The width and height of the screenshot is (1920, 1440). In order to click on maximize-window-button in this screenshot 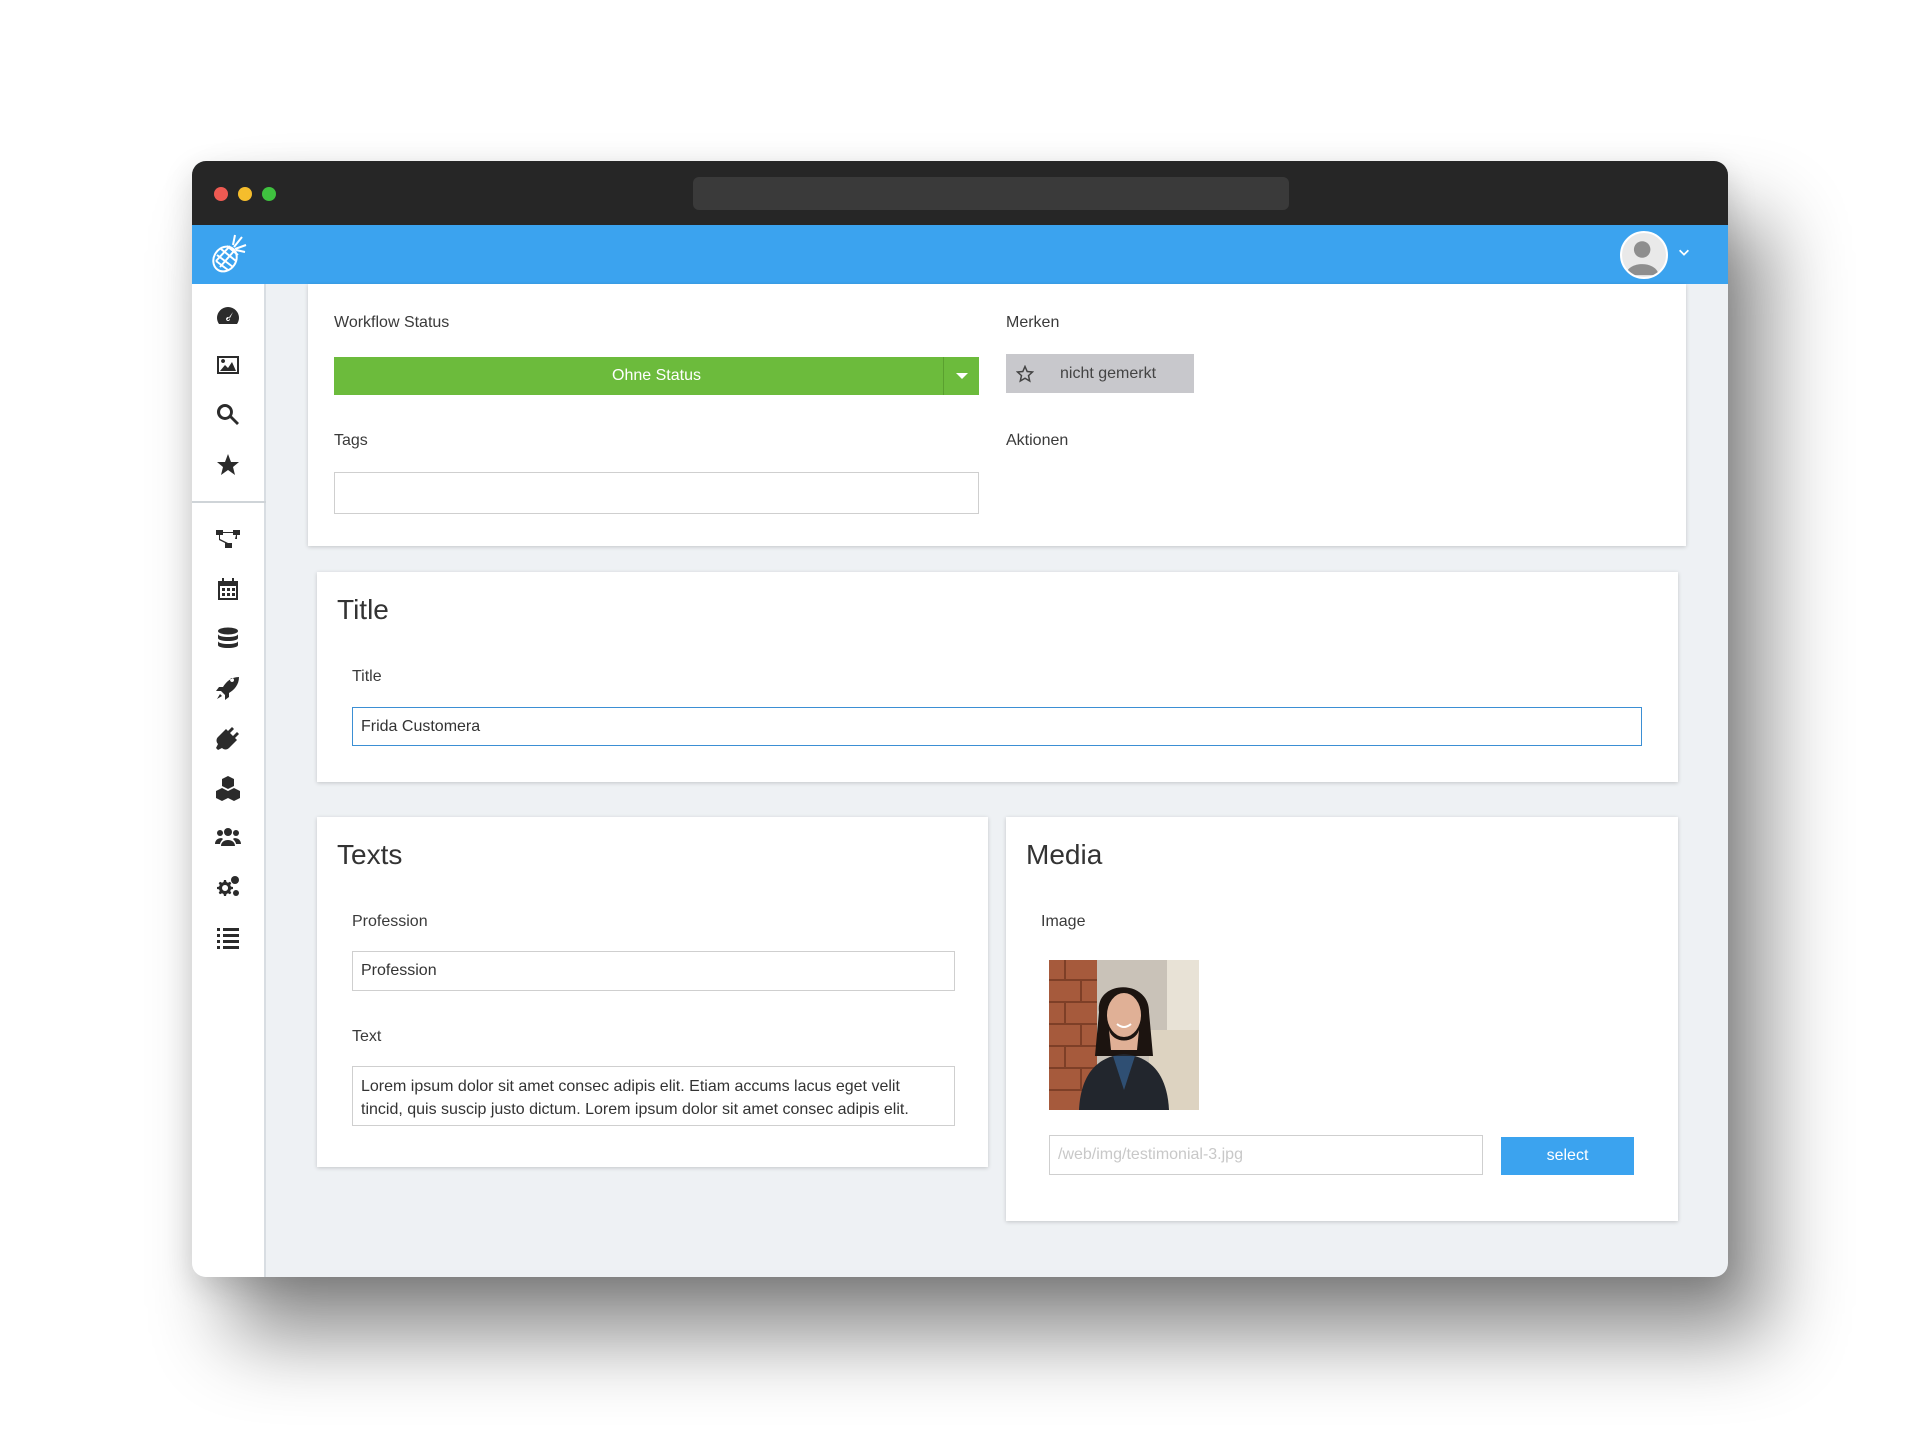, I will do `click(269, 194)`.